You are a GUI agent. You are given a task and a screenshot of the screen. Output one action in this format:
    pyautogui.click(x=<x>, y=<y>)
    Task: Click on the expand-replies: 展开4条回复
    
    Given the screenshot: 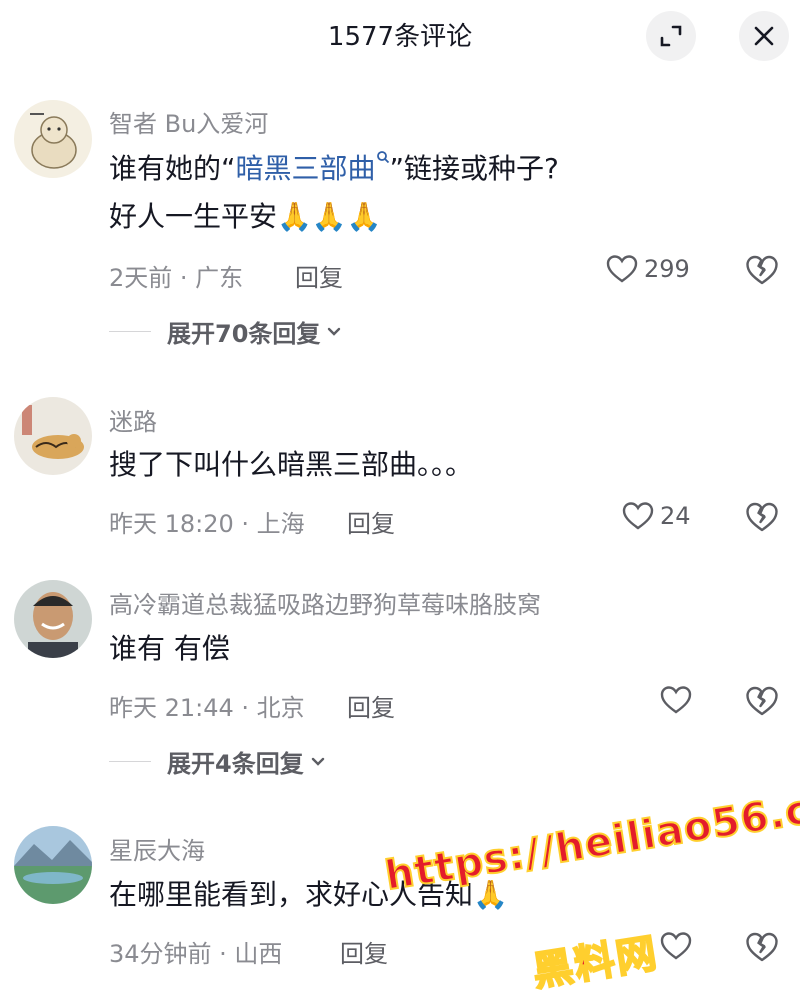 What is the action you would take?
    pyautogui.click(x=217, y=761)
    